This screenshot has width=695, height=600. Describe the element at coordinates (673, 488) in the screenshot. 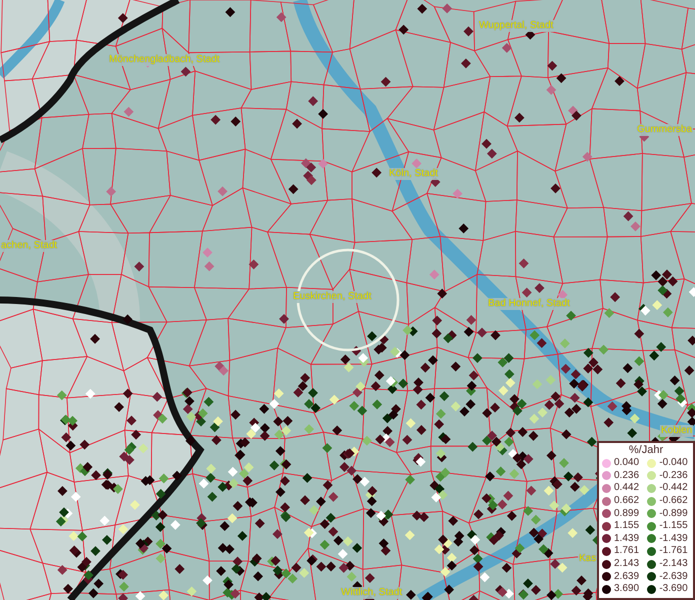

I see `legend-value: -0.442` at that location.